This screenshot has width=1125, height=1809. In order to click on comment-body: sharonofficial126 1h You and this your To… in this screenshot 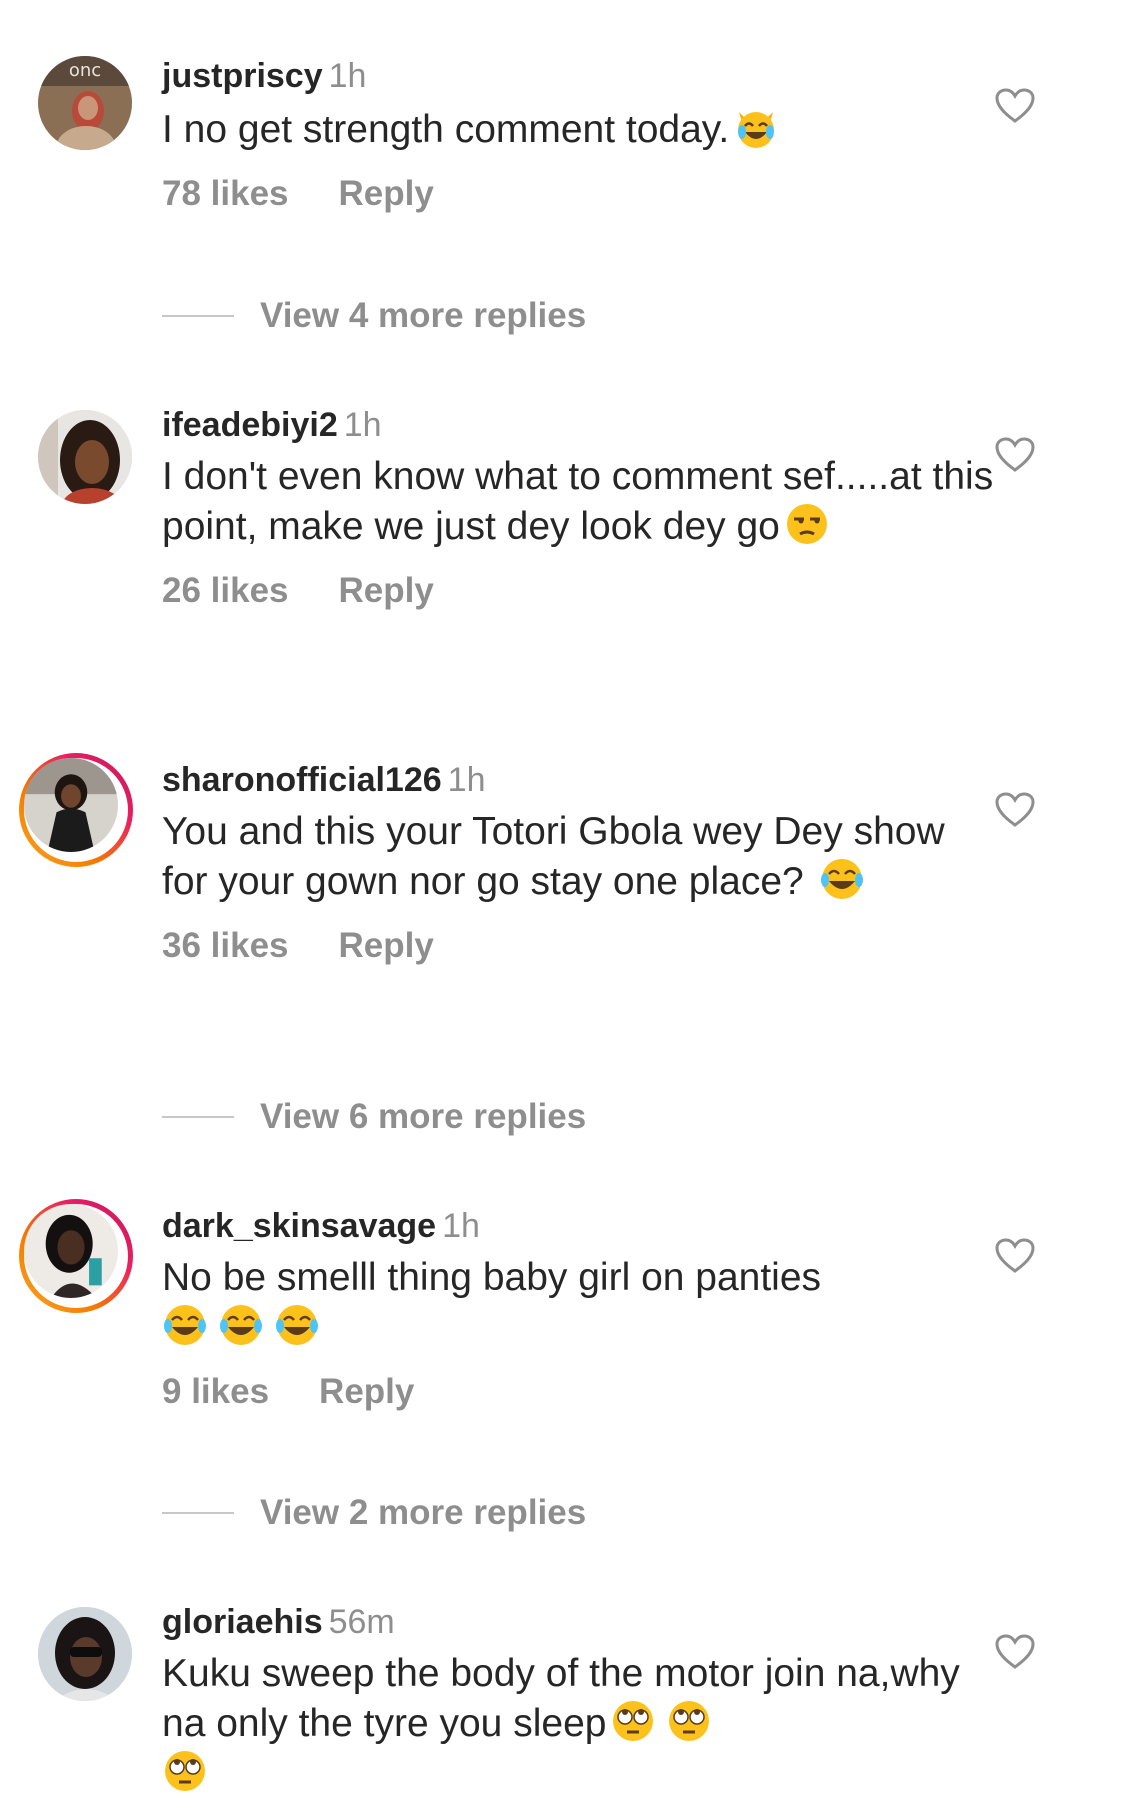, I will do `click(578, 864)`.